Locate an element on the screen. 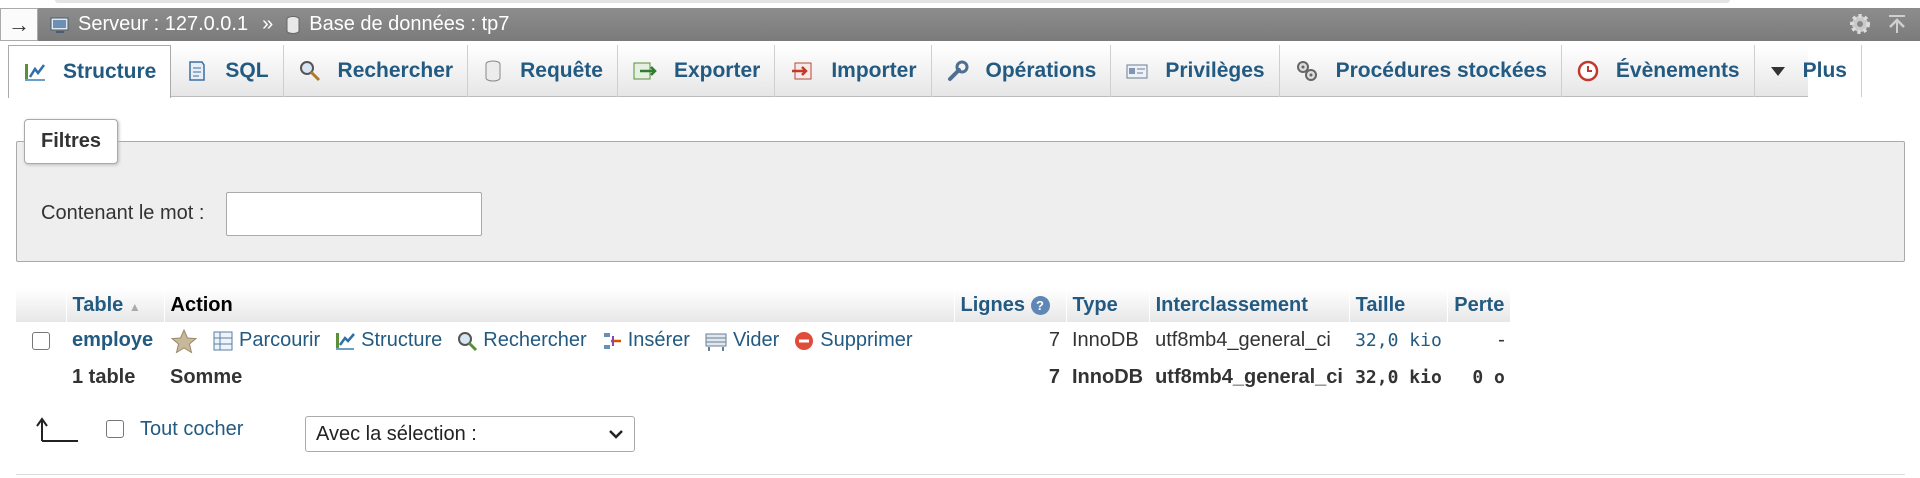 The image size is (1920, 478). tab-sql: SQL is located at coordinates (227, 71).